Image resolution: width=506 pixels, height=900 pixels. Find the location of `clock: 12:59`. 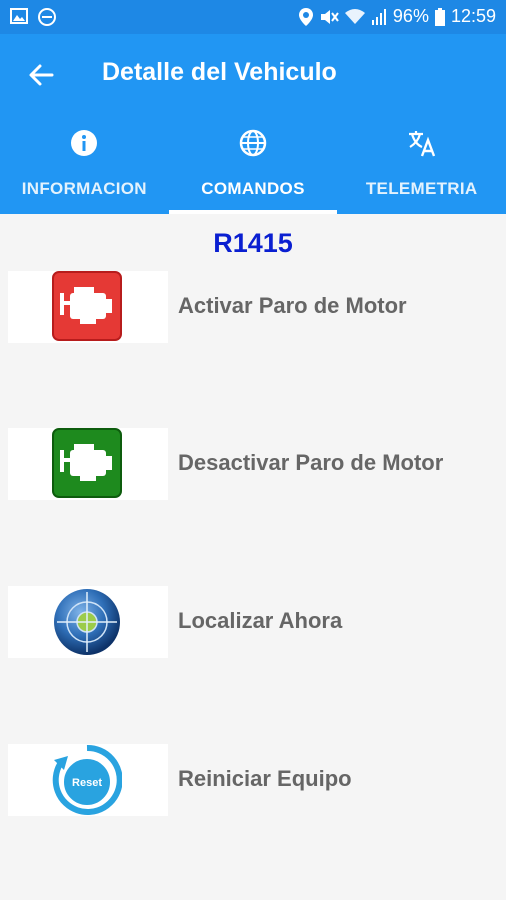

clock: 12:59 is located at coordinates (473, 16).